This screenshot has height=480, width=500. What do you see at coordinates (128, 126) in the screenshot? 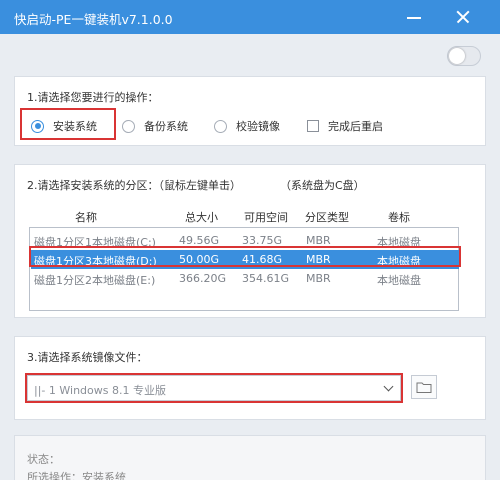
I see `radio-backup-indicator` at bounding box center [128, 126].